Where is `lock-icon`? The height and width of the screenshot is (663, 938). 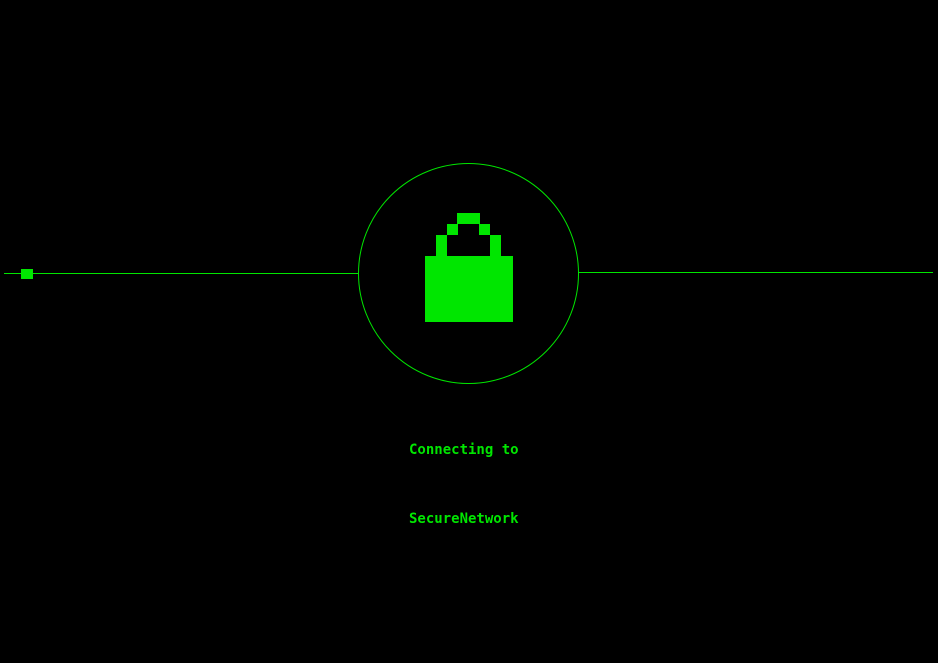 lock-icon is located at coordinates (469, 267).